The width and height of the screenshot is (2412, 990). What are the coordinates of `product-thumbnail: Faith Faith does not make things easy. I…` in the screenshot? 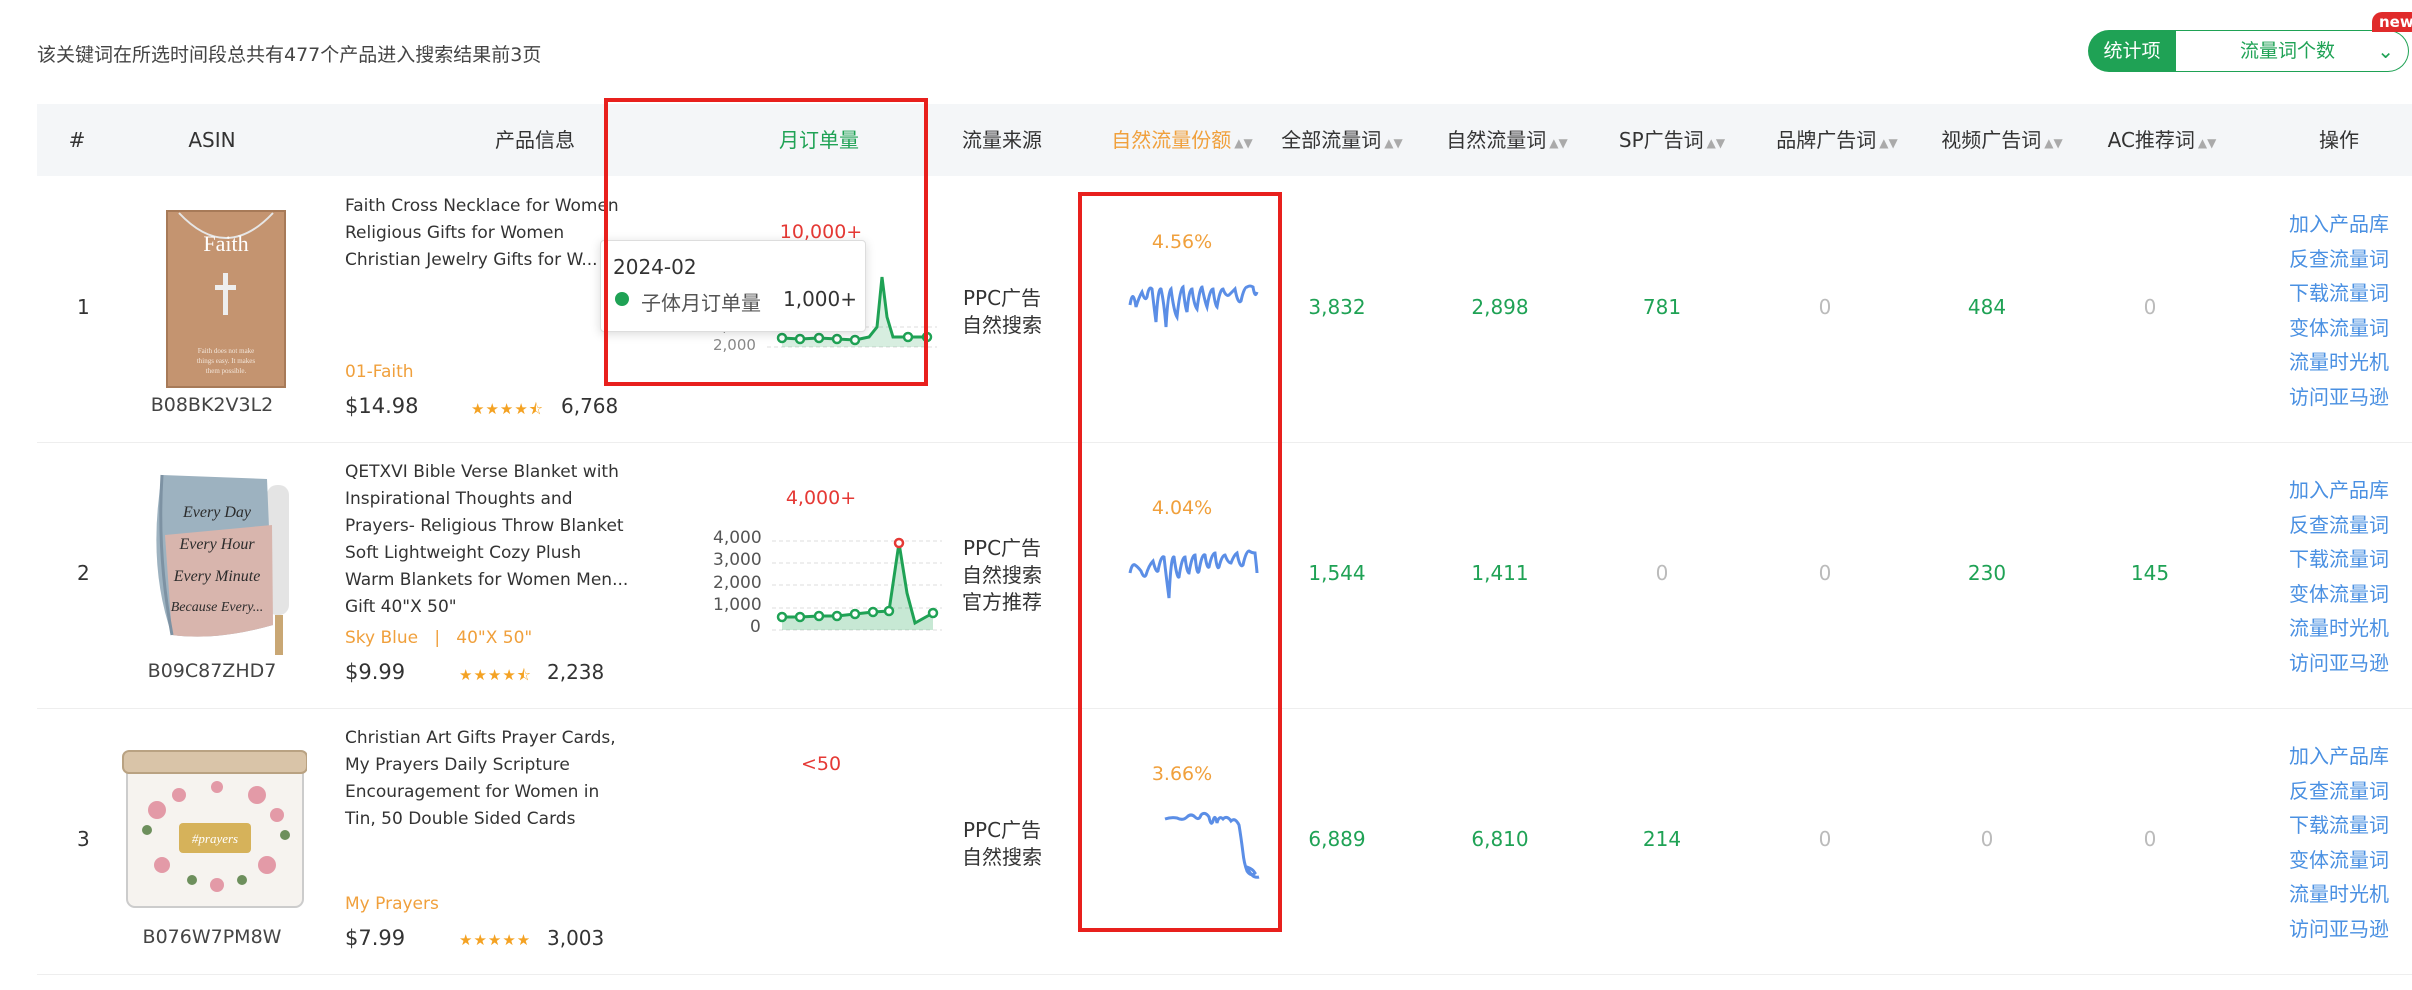 It's located at (212, 298).